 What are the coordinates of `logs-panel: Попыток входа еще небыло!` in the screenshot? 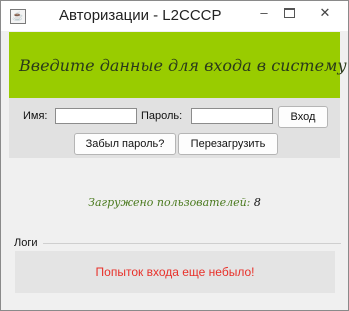 It's located at (175, 272).